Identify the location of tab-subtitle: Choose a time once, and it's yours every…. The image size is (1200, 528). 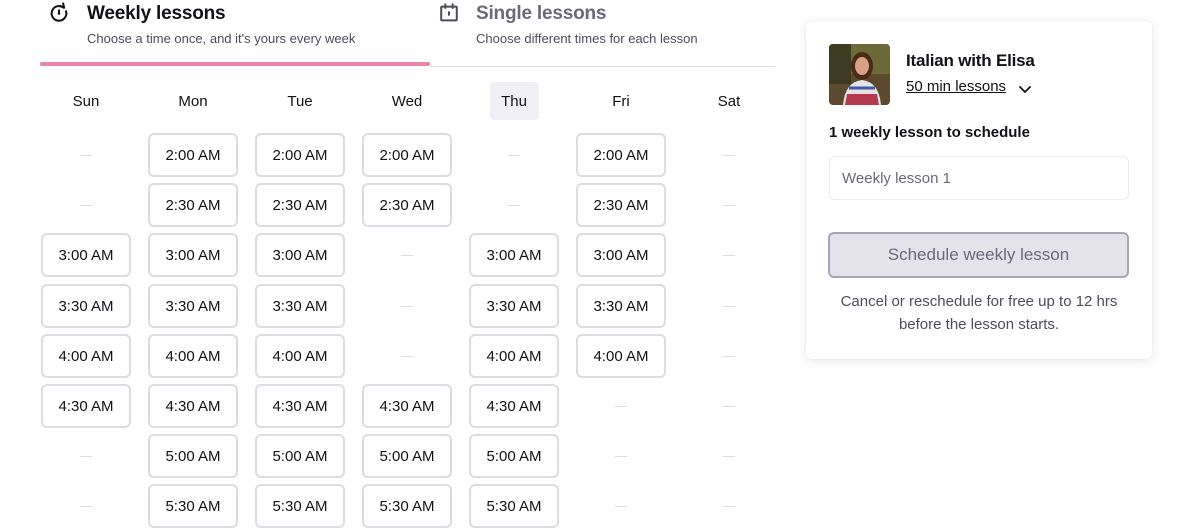
(221, 38).